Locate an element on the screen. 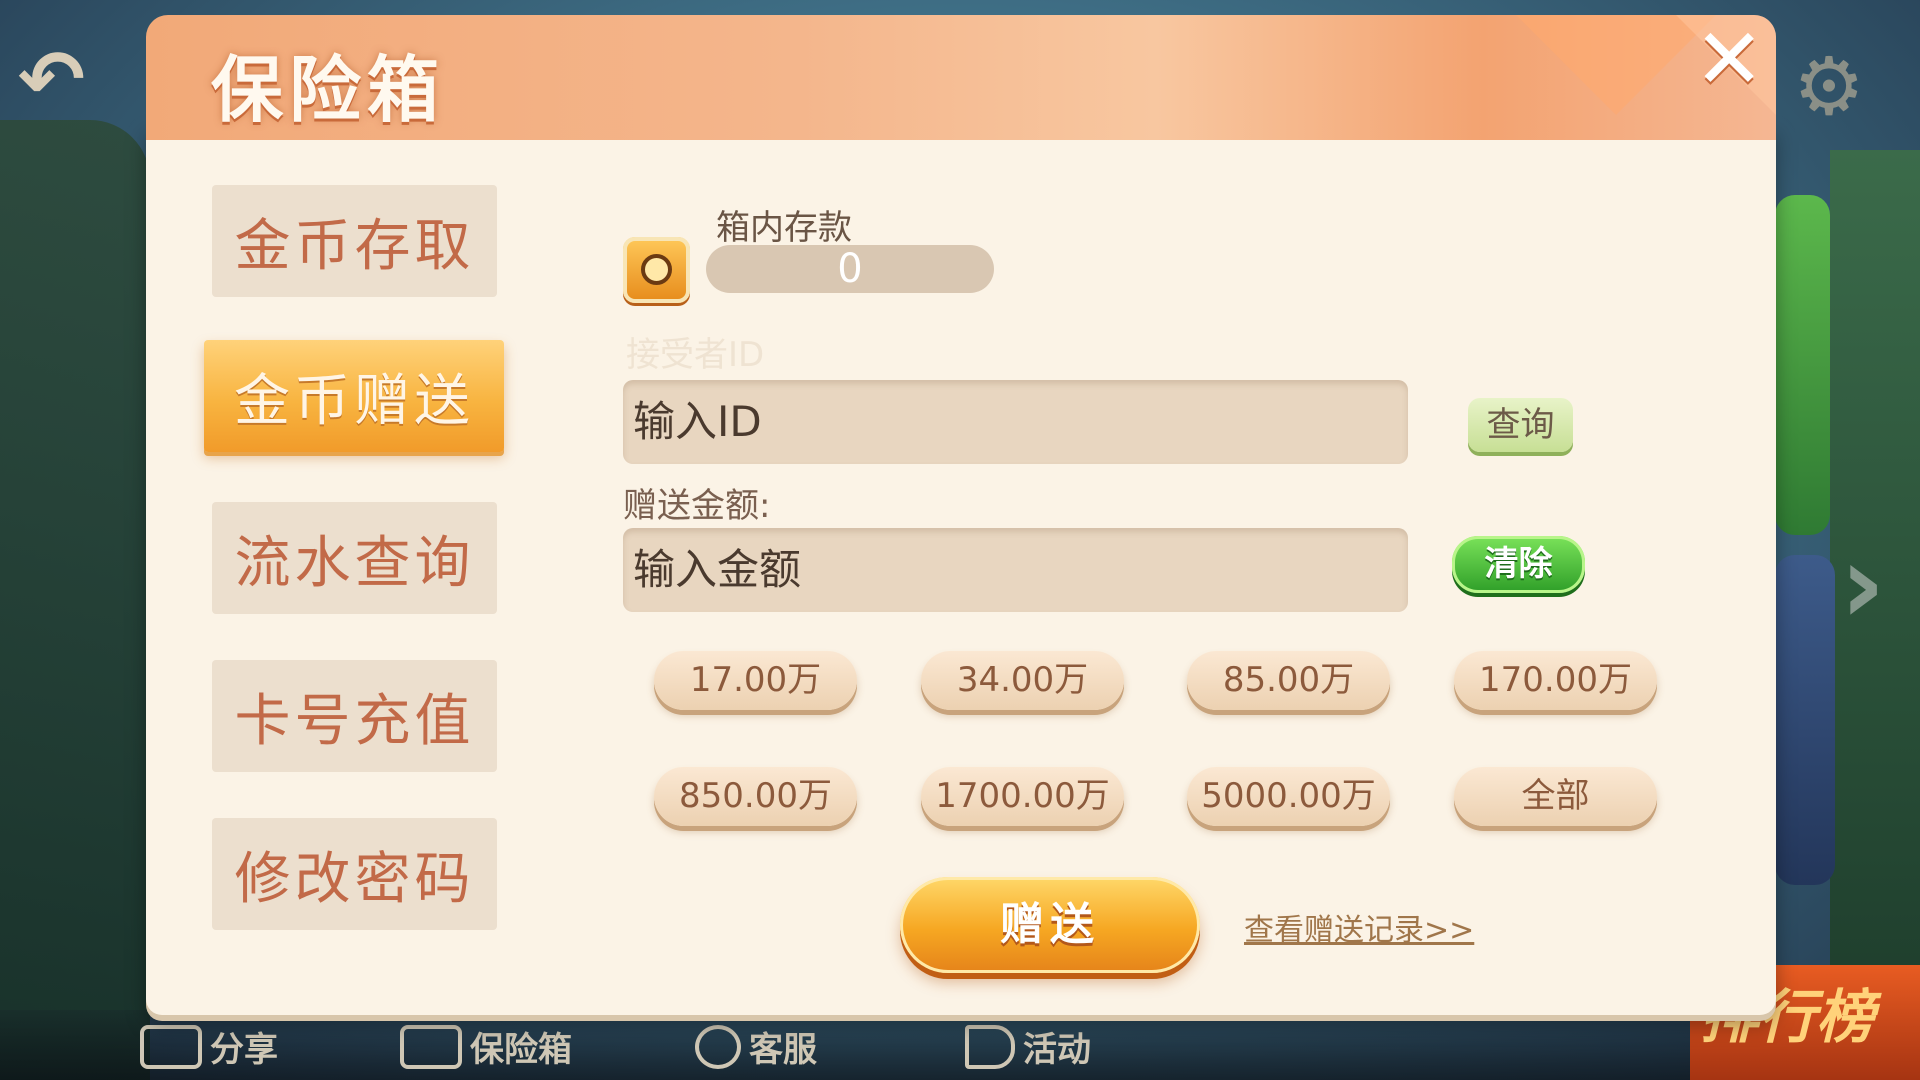  chevron-right-icon: › is located at coordinates (1862, 584).